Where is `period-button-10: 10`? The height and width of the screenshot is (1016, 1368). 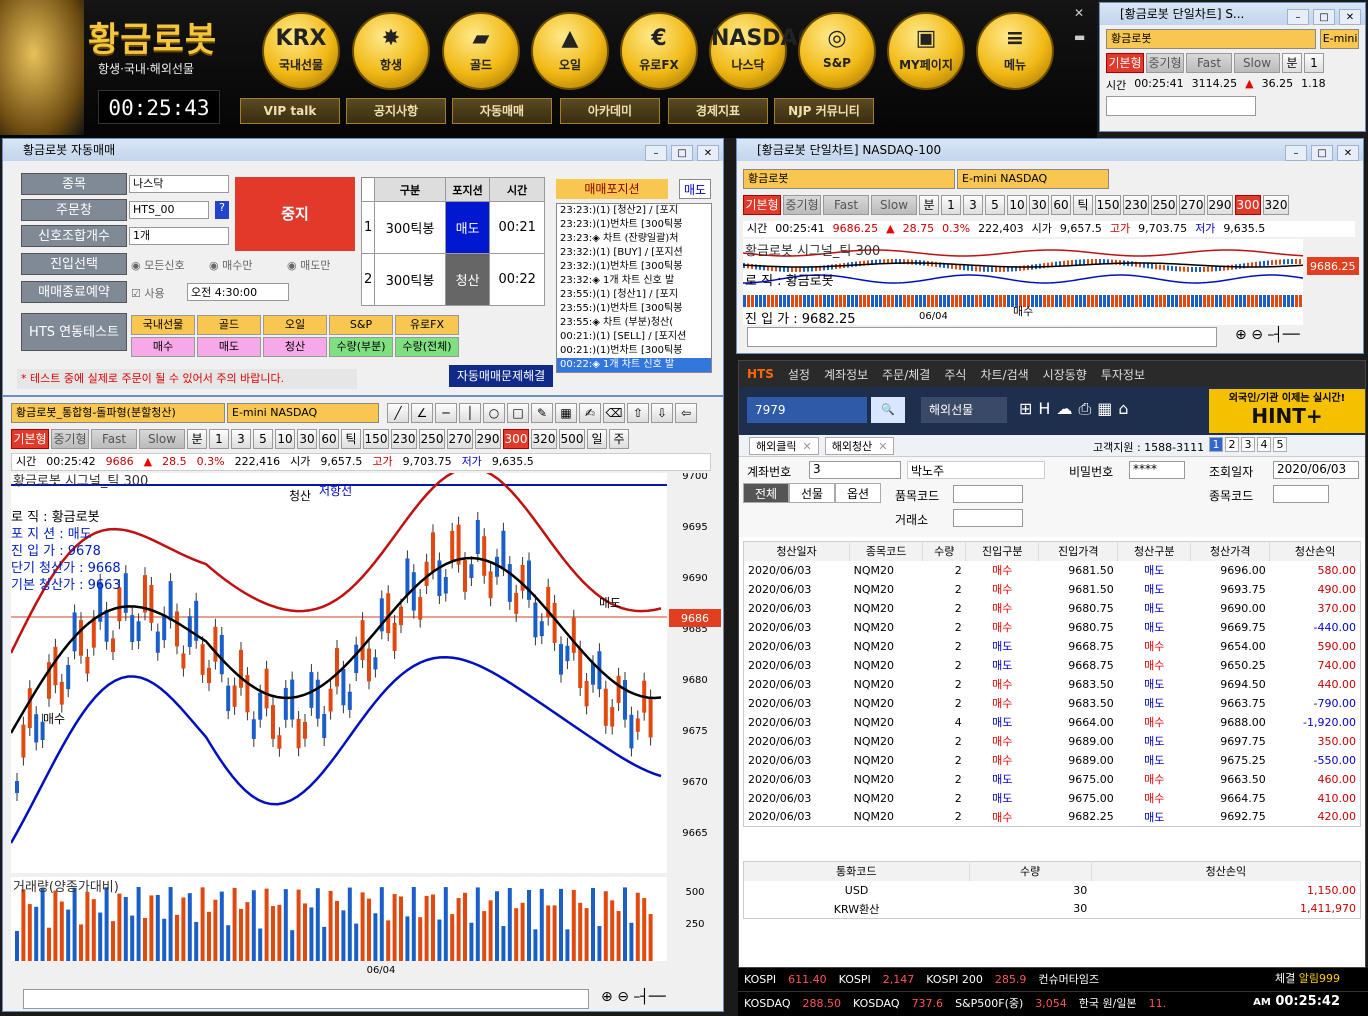
period-button-10: 10 is located at coordinates (1017, 205).